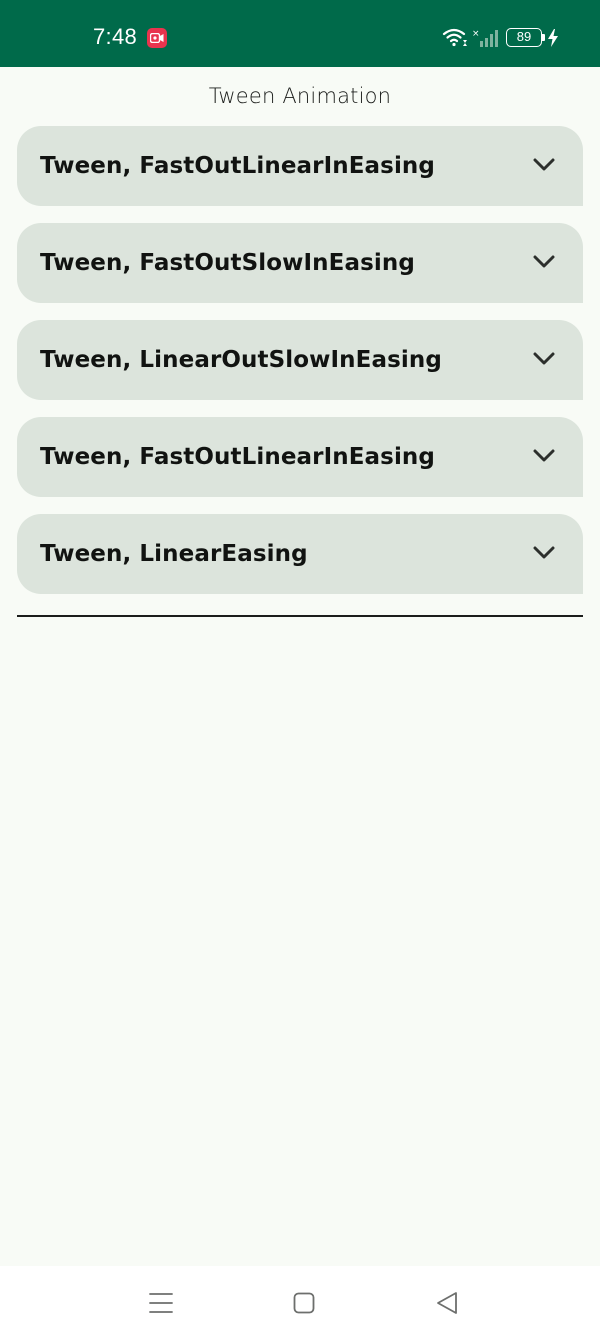 The height and width of the screenshot is (1340, 600). I want to click on back-icon, so click(447, 1303).